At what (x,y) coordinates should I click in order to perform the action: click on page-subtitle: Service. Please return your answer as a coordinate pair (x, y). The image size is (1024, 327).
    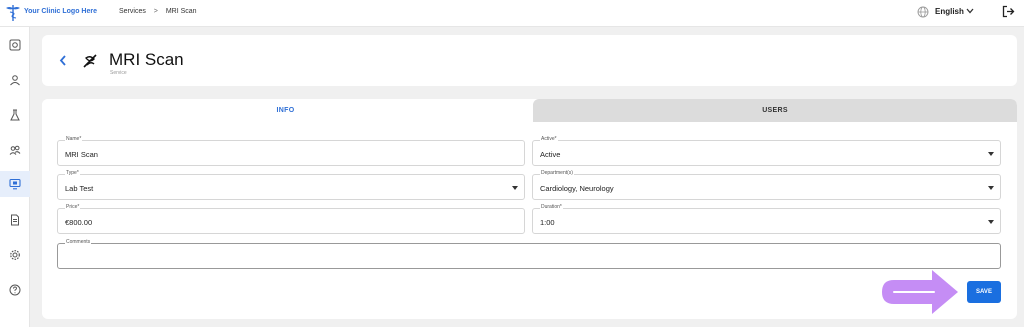
    Looking at the image, I should click on (118, 73).